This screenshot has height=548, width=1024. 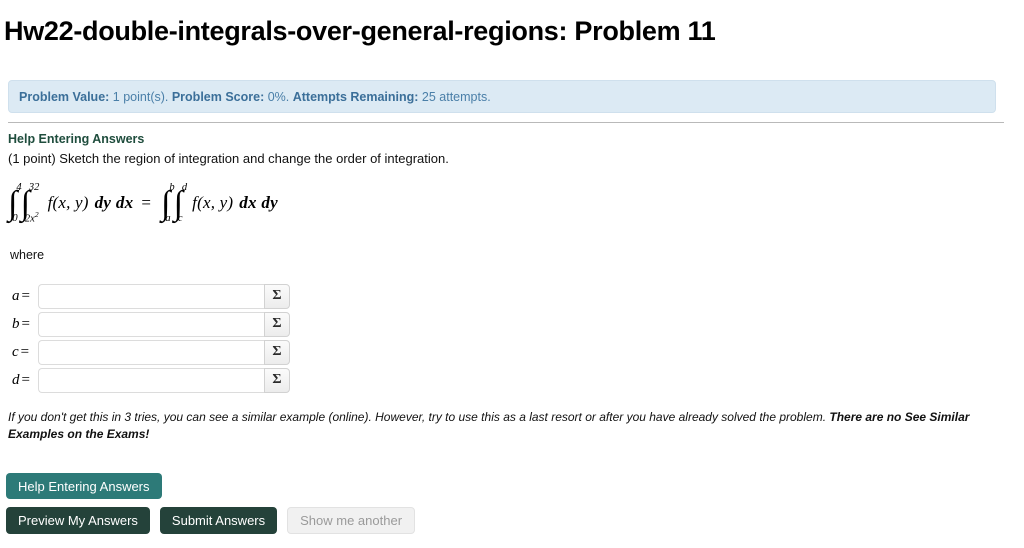 What do you see at coordinates (351, 520) in the screenshot?
I see `show-me-another-button: Show me another` at bounding box center [351, 520].